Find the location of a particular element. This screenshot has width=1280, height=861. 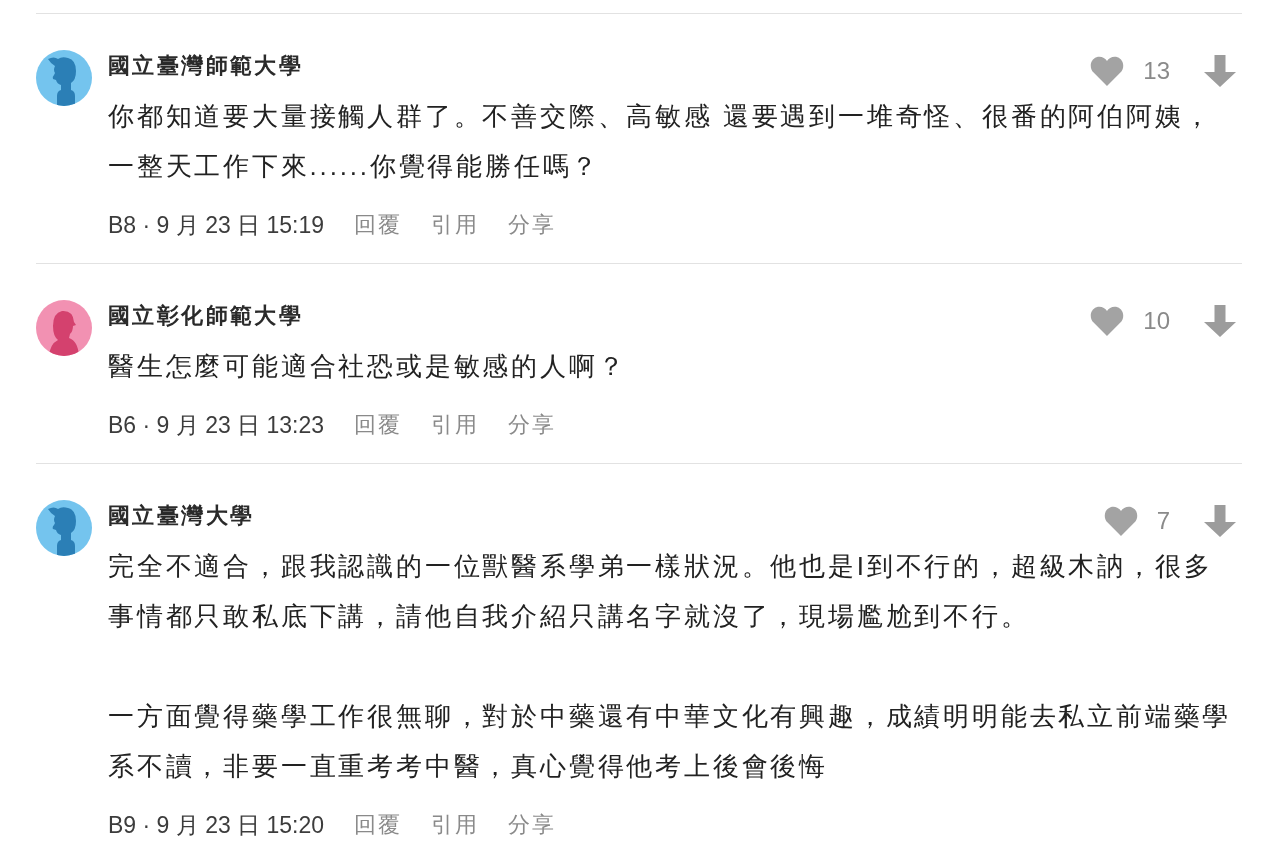

like-count: 10 is located at coordinates (1156, 321).